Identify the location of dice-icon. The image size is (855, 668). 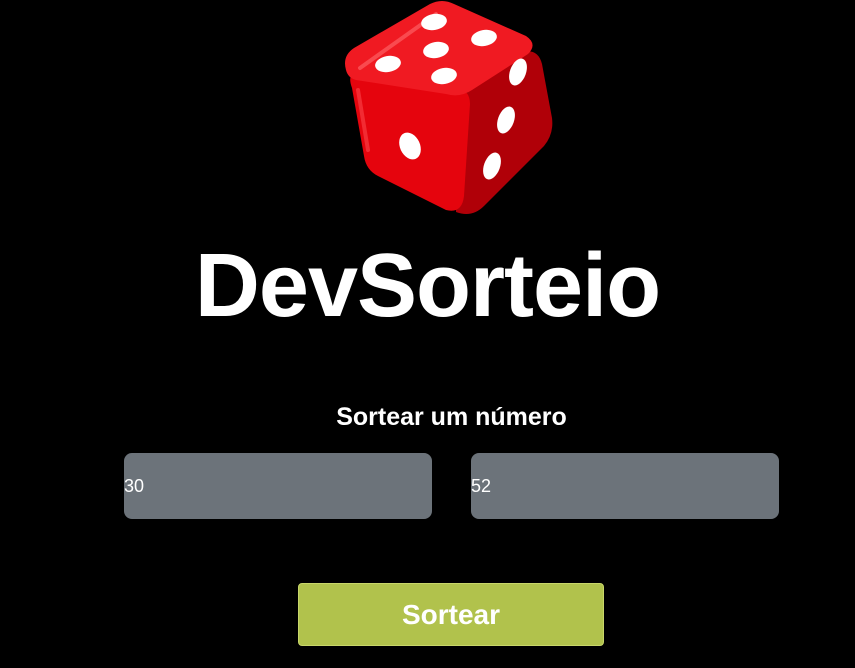
(449, 108).